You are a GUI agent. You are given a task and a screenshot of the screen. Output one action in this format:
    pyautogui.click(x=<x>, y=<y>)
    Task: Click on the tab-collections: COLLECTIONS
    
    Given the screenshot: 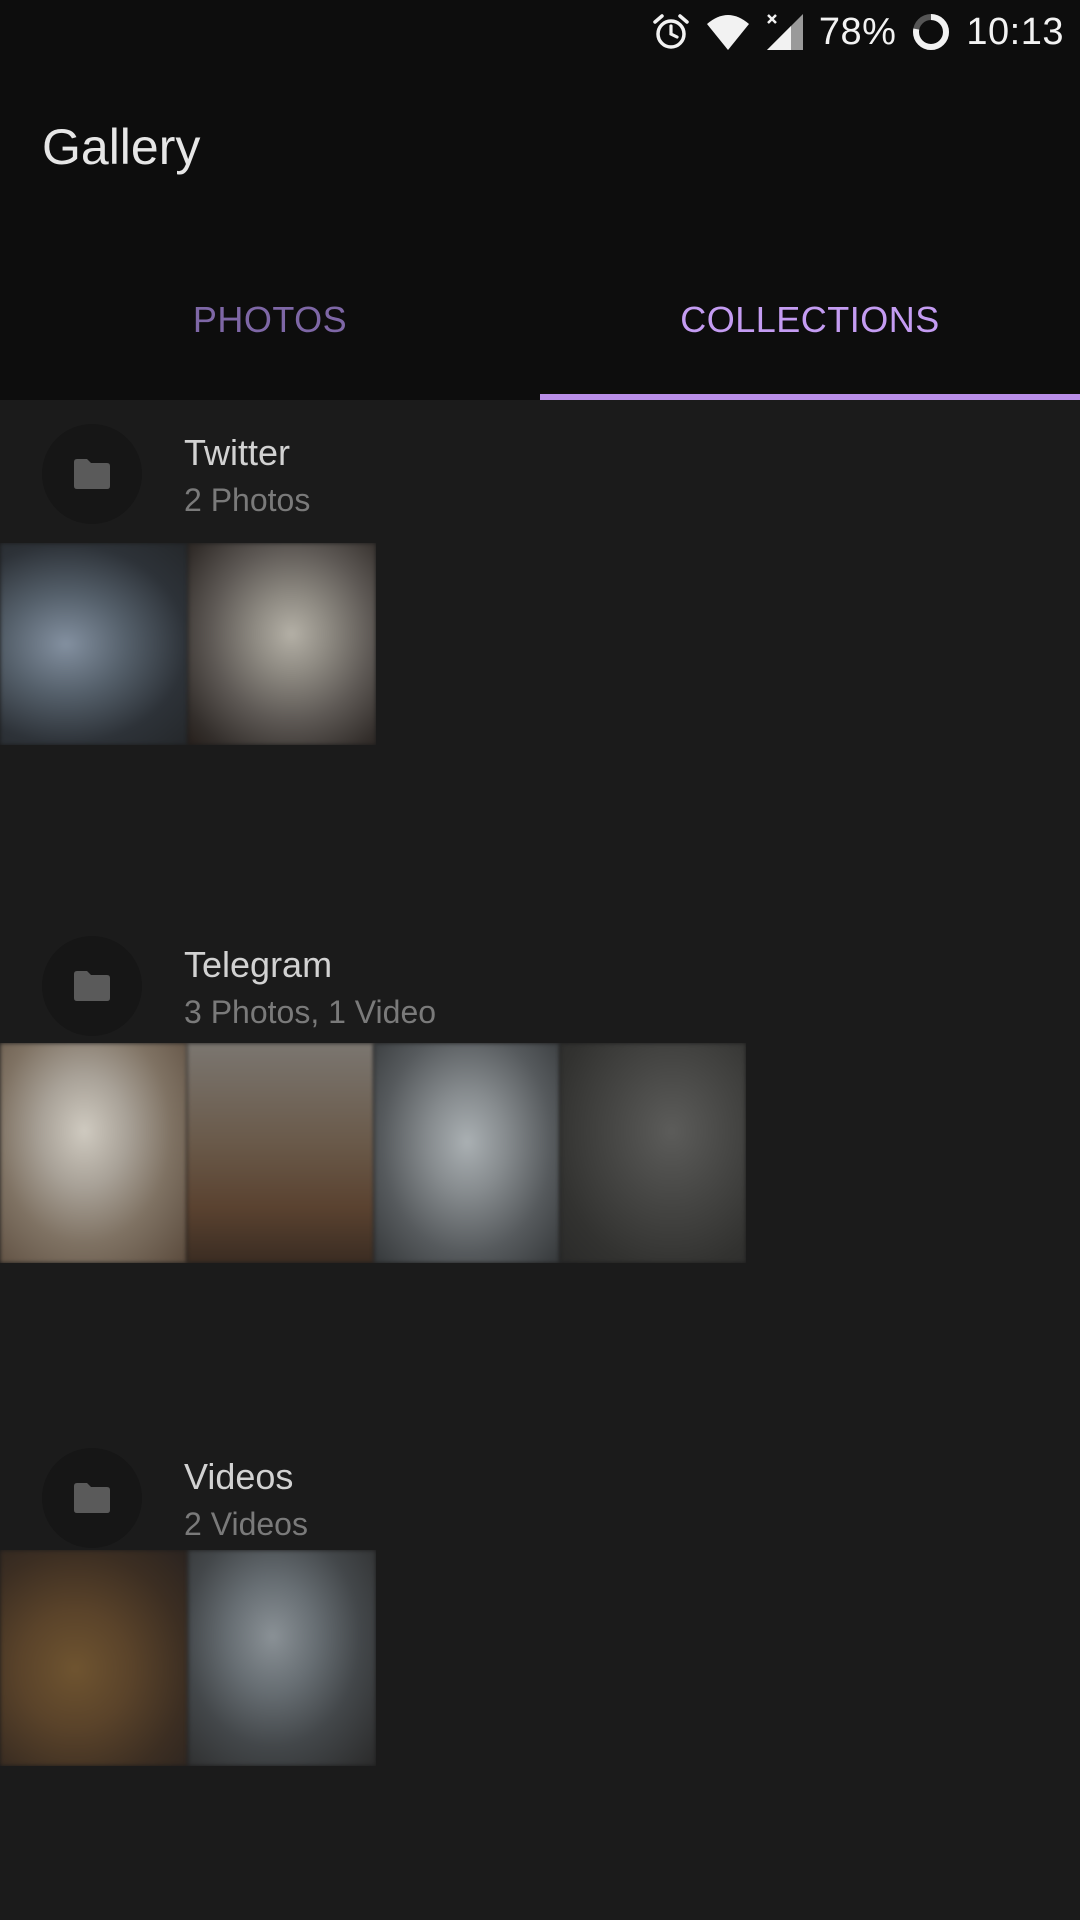 What is the action you would take?
    pyautogui.click(x=810, y=320)
    